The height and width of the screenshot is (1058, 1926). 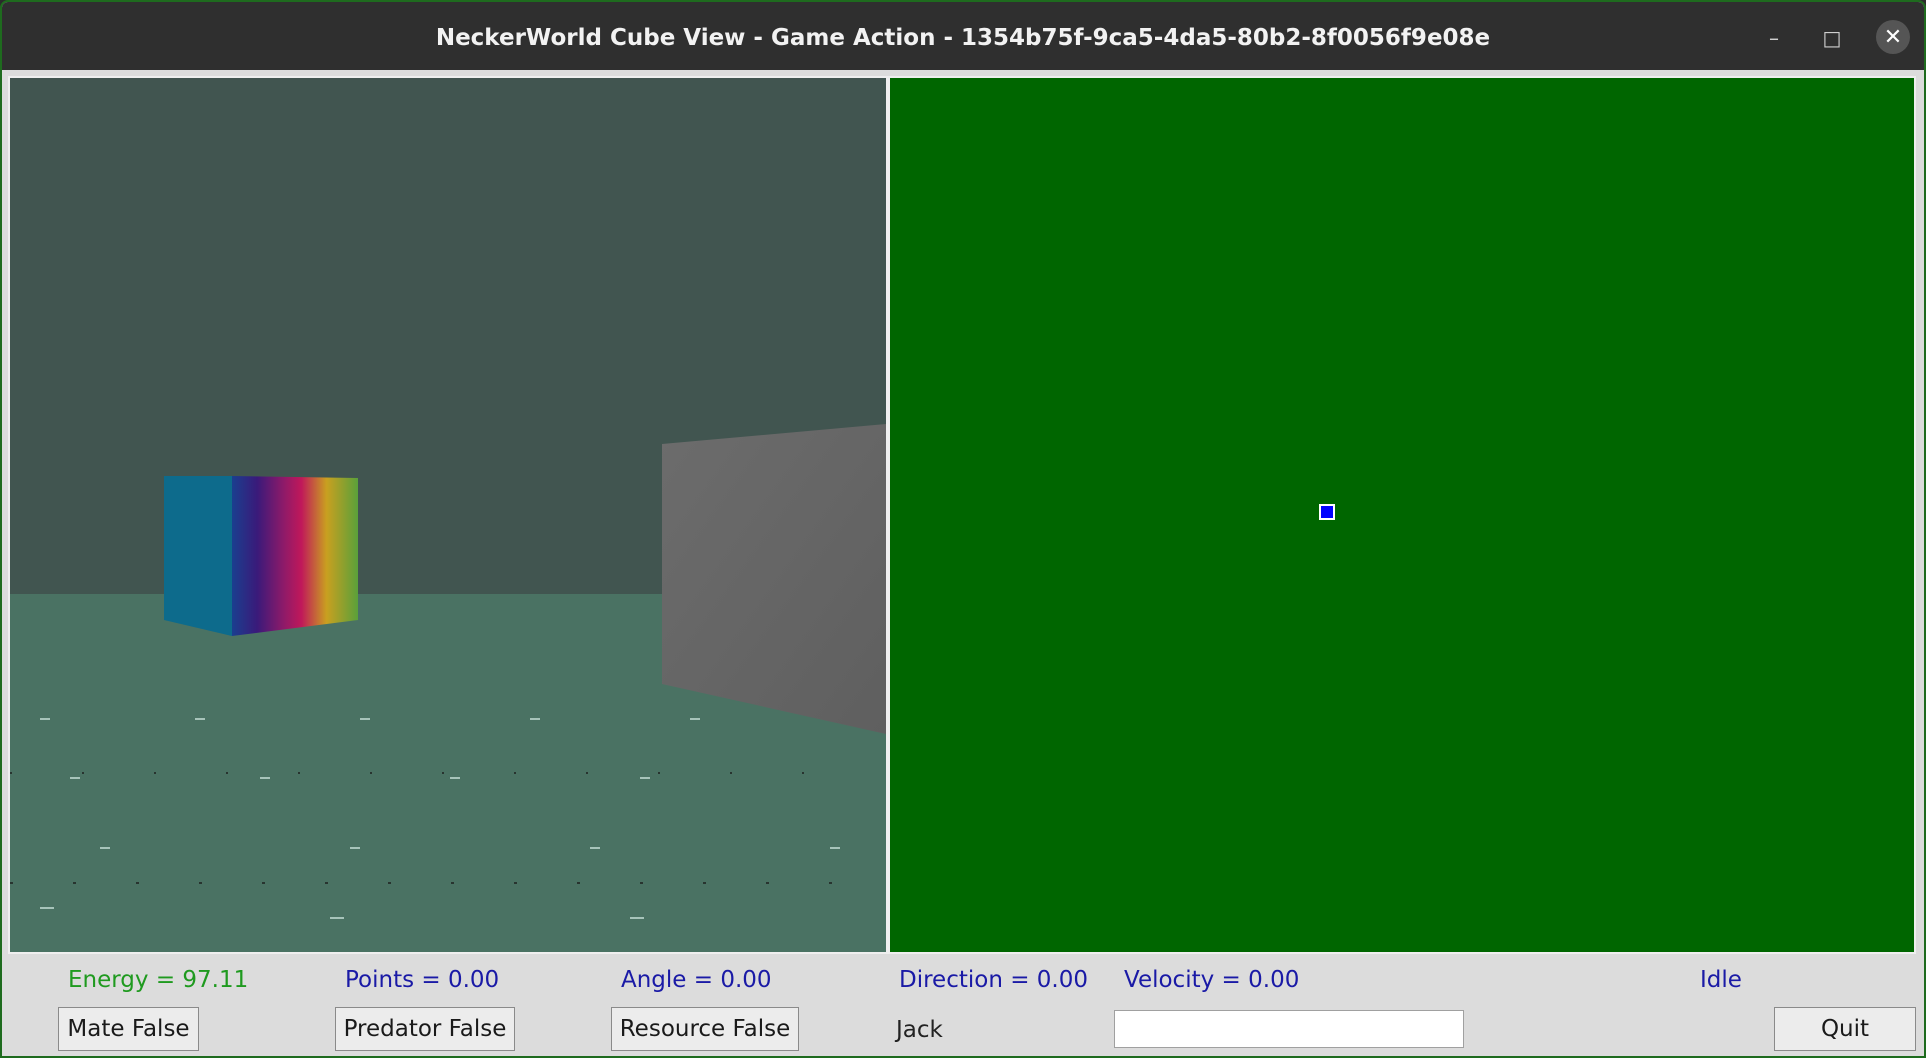 What do you see at coordinates (198, 556) in the screenshot?
I see `cube-left-face` at bounding box center [198, 556].